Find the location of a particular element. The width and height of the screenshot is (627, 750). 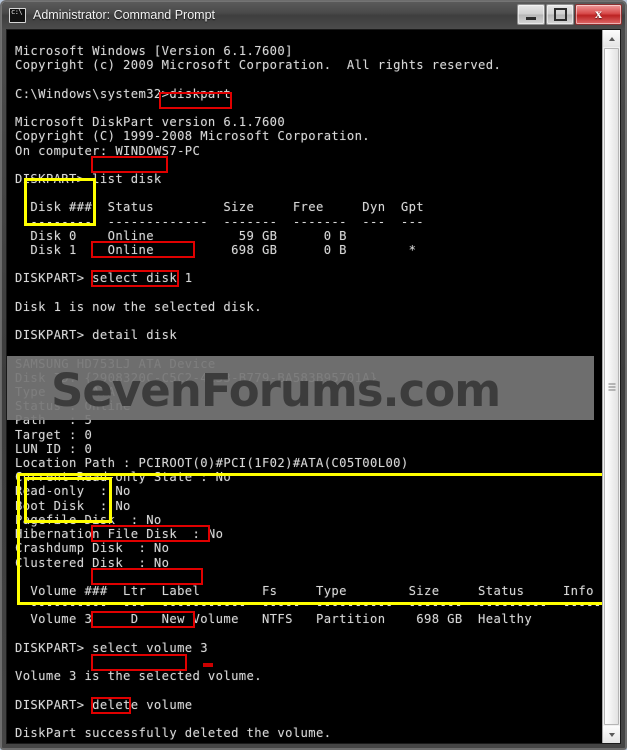

vertical-scrollbar is located at coordinates (611, 386).